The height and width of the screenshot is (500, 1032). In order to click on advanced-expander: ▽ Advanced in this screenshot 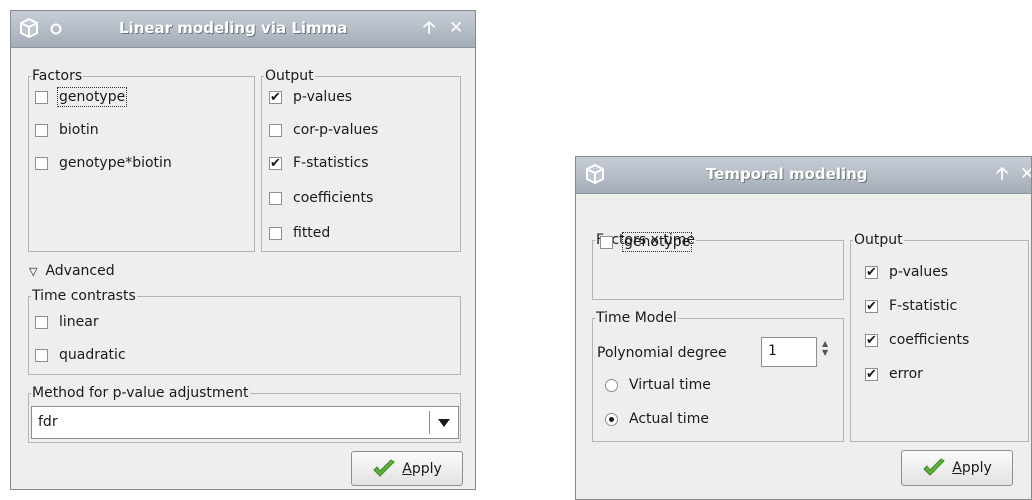, I will do `click(72, 271)`.